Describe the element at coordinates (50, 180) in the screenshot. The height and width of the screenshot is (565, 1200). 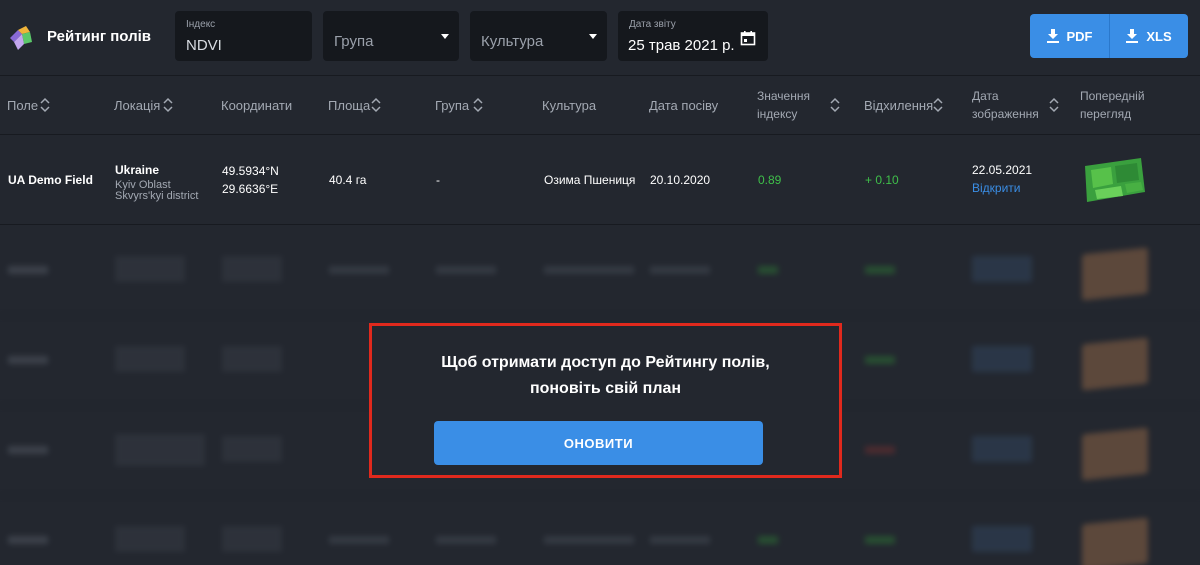
I see `field-name: UA Demo Field` at that location.